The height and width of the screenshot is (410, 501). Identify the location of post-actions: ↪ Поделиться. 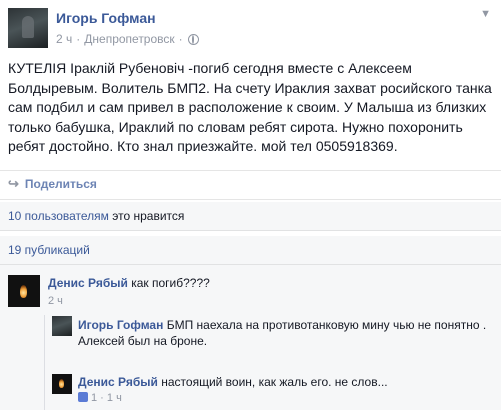
(250, 185).